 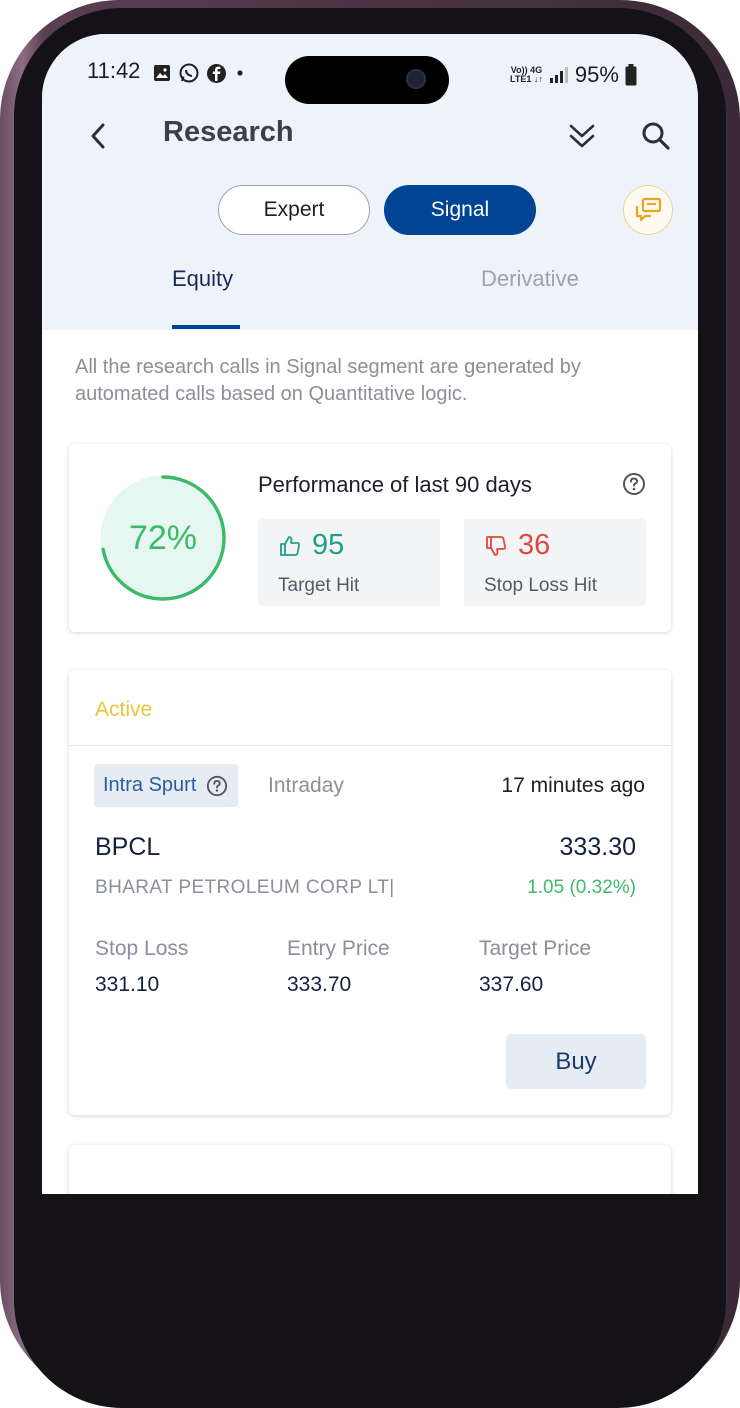 What do you see at coordinates (338, 948) in the screenshot?
I see `entry-price-label: Entry Price` at bounding box center [338, 948].